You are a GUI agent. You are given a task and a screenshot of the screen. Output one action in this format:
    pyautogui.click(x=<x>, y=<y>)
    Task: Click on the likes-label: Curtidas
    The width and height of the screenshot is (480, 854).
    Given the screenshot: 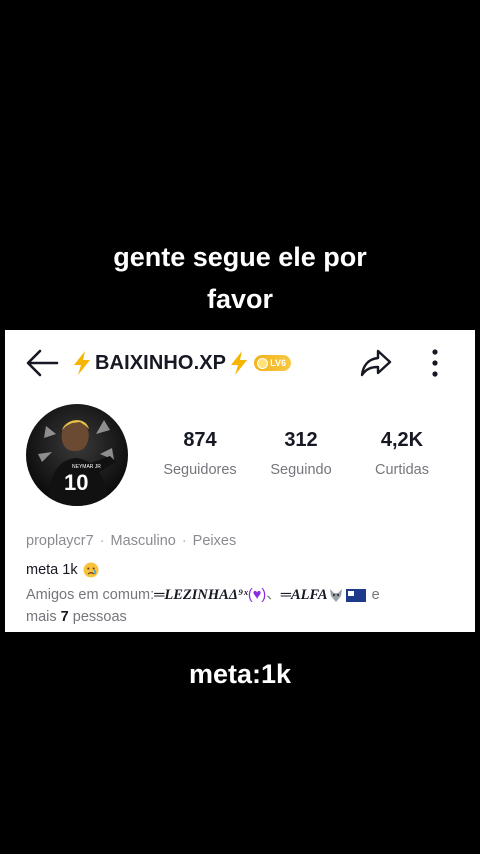 What is the action you would take?
    pyautogui.click(x=402, y=470)
    